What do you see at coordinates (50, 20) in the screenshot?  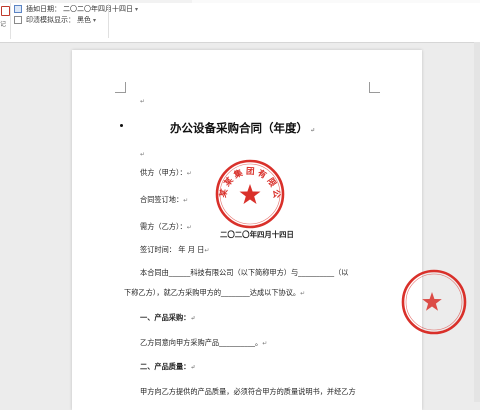 I see `ink-simulation-label: 印渍模拟显示：` at bounding box center [50, 20].